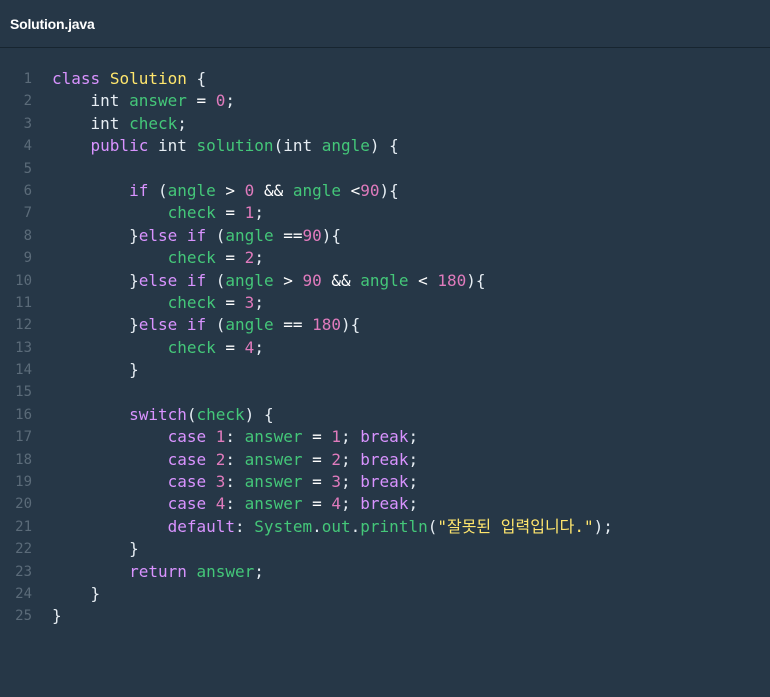  I want to click on code-line: 16 switch(check) {, so click(385, 415).